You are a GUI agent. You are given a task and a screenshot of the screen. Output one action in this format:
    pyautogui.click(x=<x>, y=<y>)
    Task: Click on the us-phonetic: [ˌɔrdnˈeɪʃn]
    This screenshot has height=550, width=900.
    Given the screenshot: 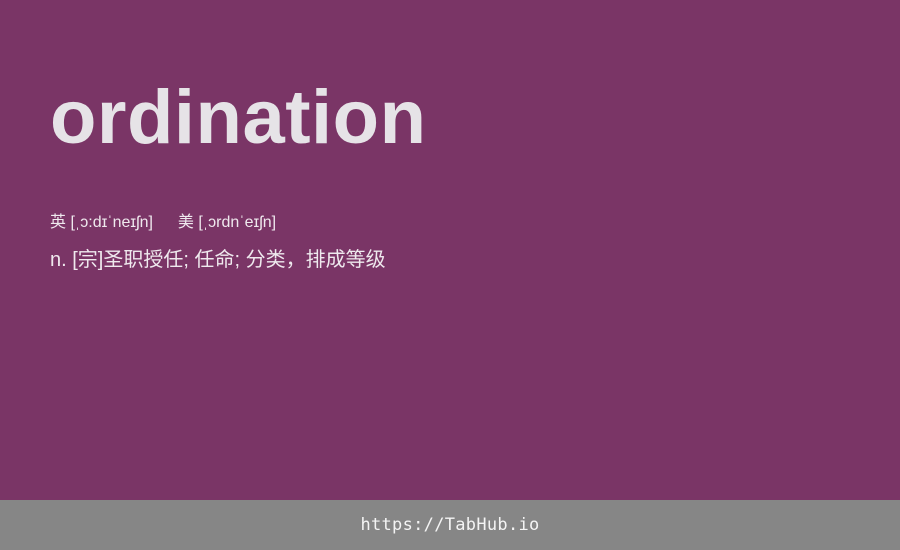 What is the action you would take?
    pyautogui.click(x=237, y=222)
    